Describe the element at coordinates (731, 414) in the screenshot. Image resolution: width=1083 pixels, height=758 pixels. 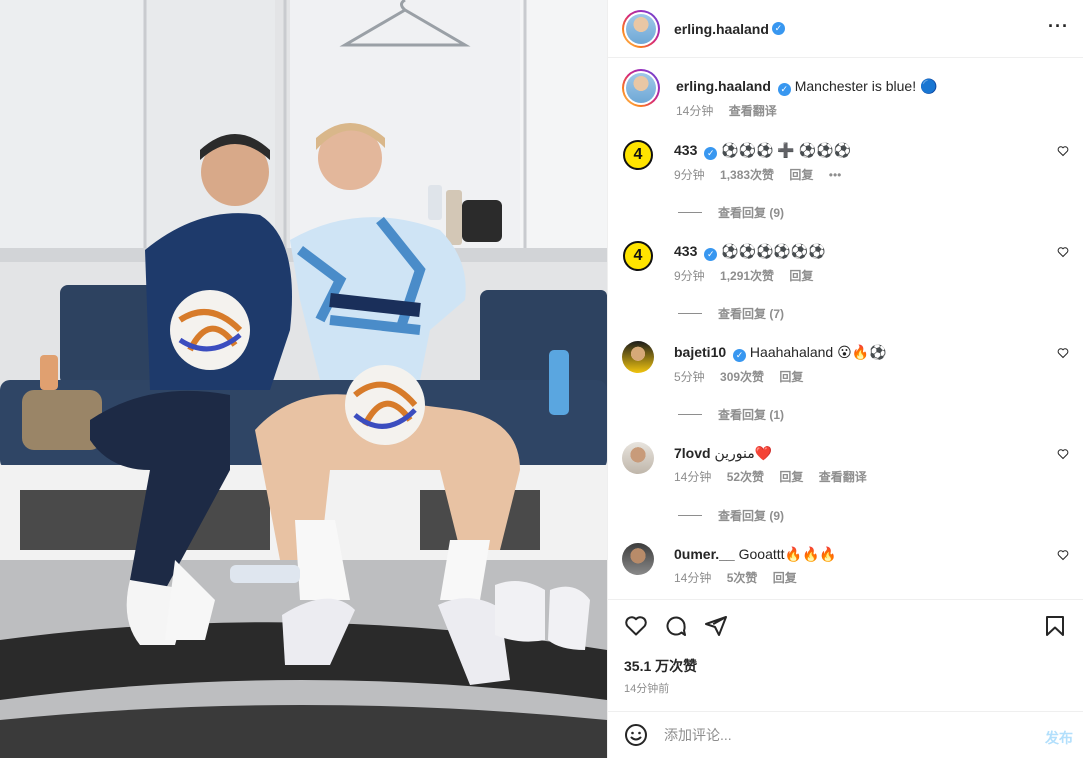
I see `view-replies-button: 查看回复 (1)` at that location.